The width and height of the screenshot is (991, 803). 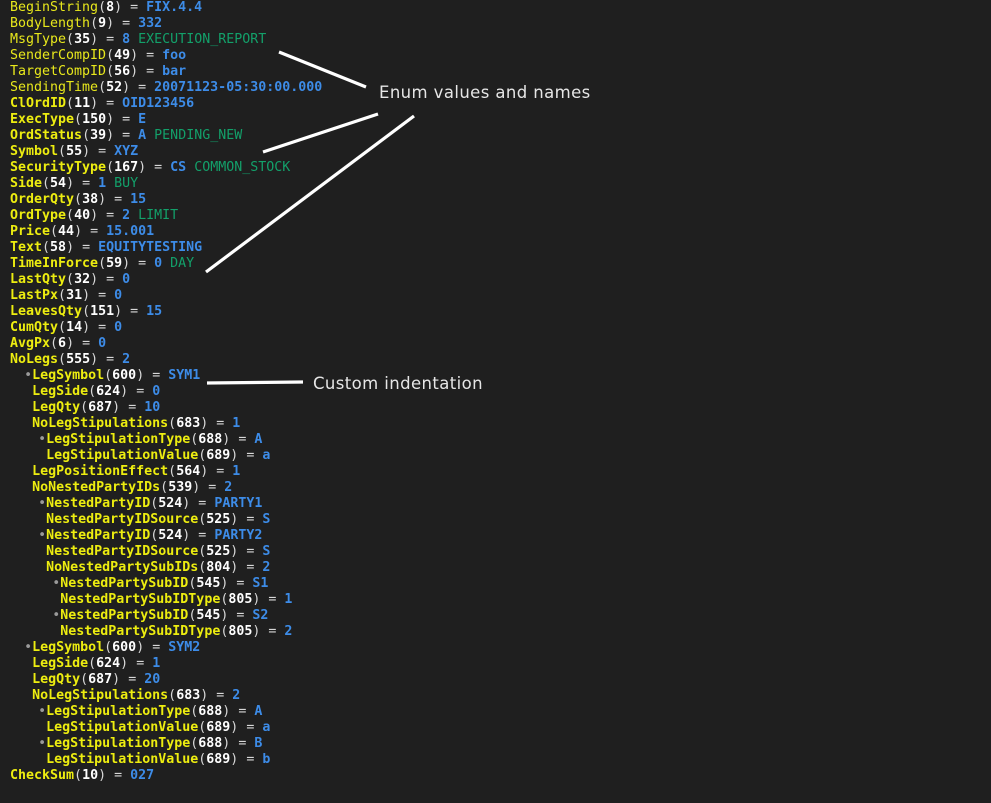 What do you see at coordinates (495, 296) in the screenshot?
I see `fix-field-row: LastPx(31) = 0` at bounding box center [495, 296].